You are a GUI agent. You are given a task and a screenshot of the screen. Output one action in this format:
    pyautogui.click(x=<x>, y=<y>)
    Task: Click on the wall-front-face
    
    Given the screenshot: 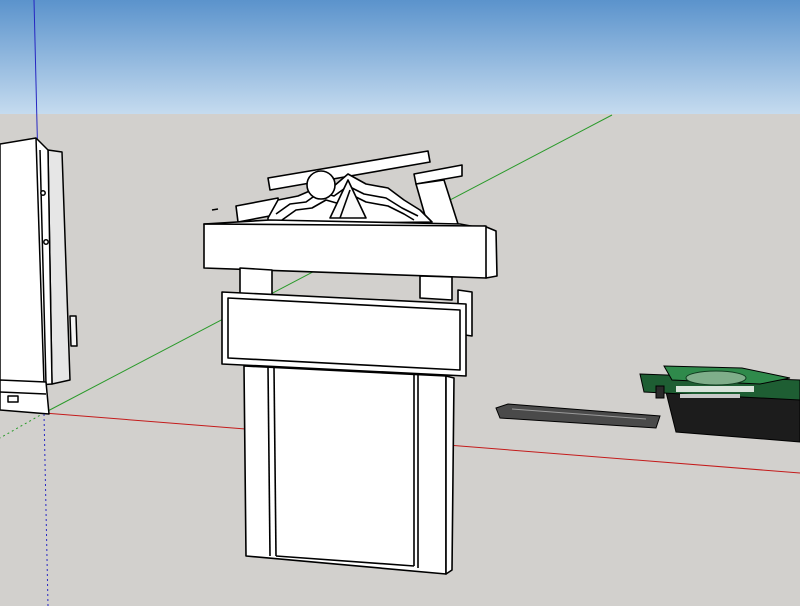 What is the action you would take?
    pyautogui.click(x=26, y=263)
    